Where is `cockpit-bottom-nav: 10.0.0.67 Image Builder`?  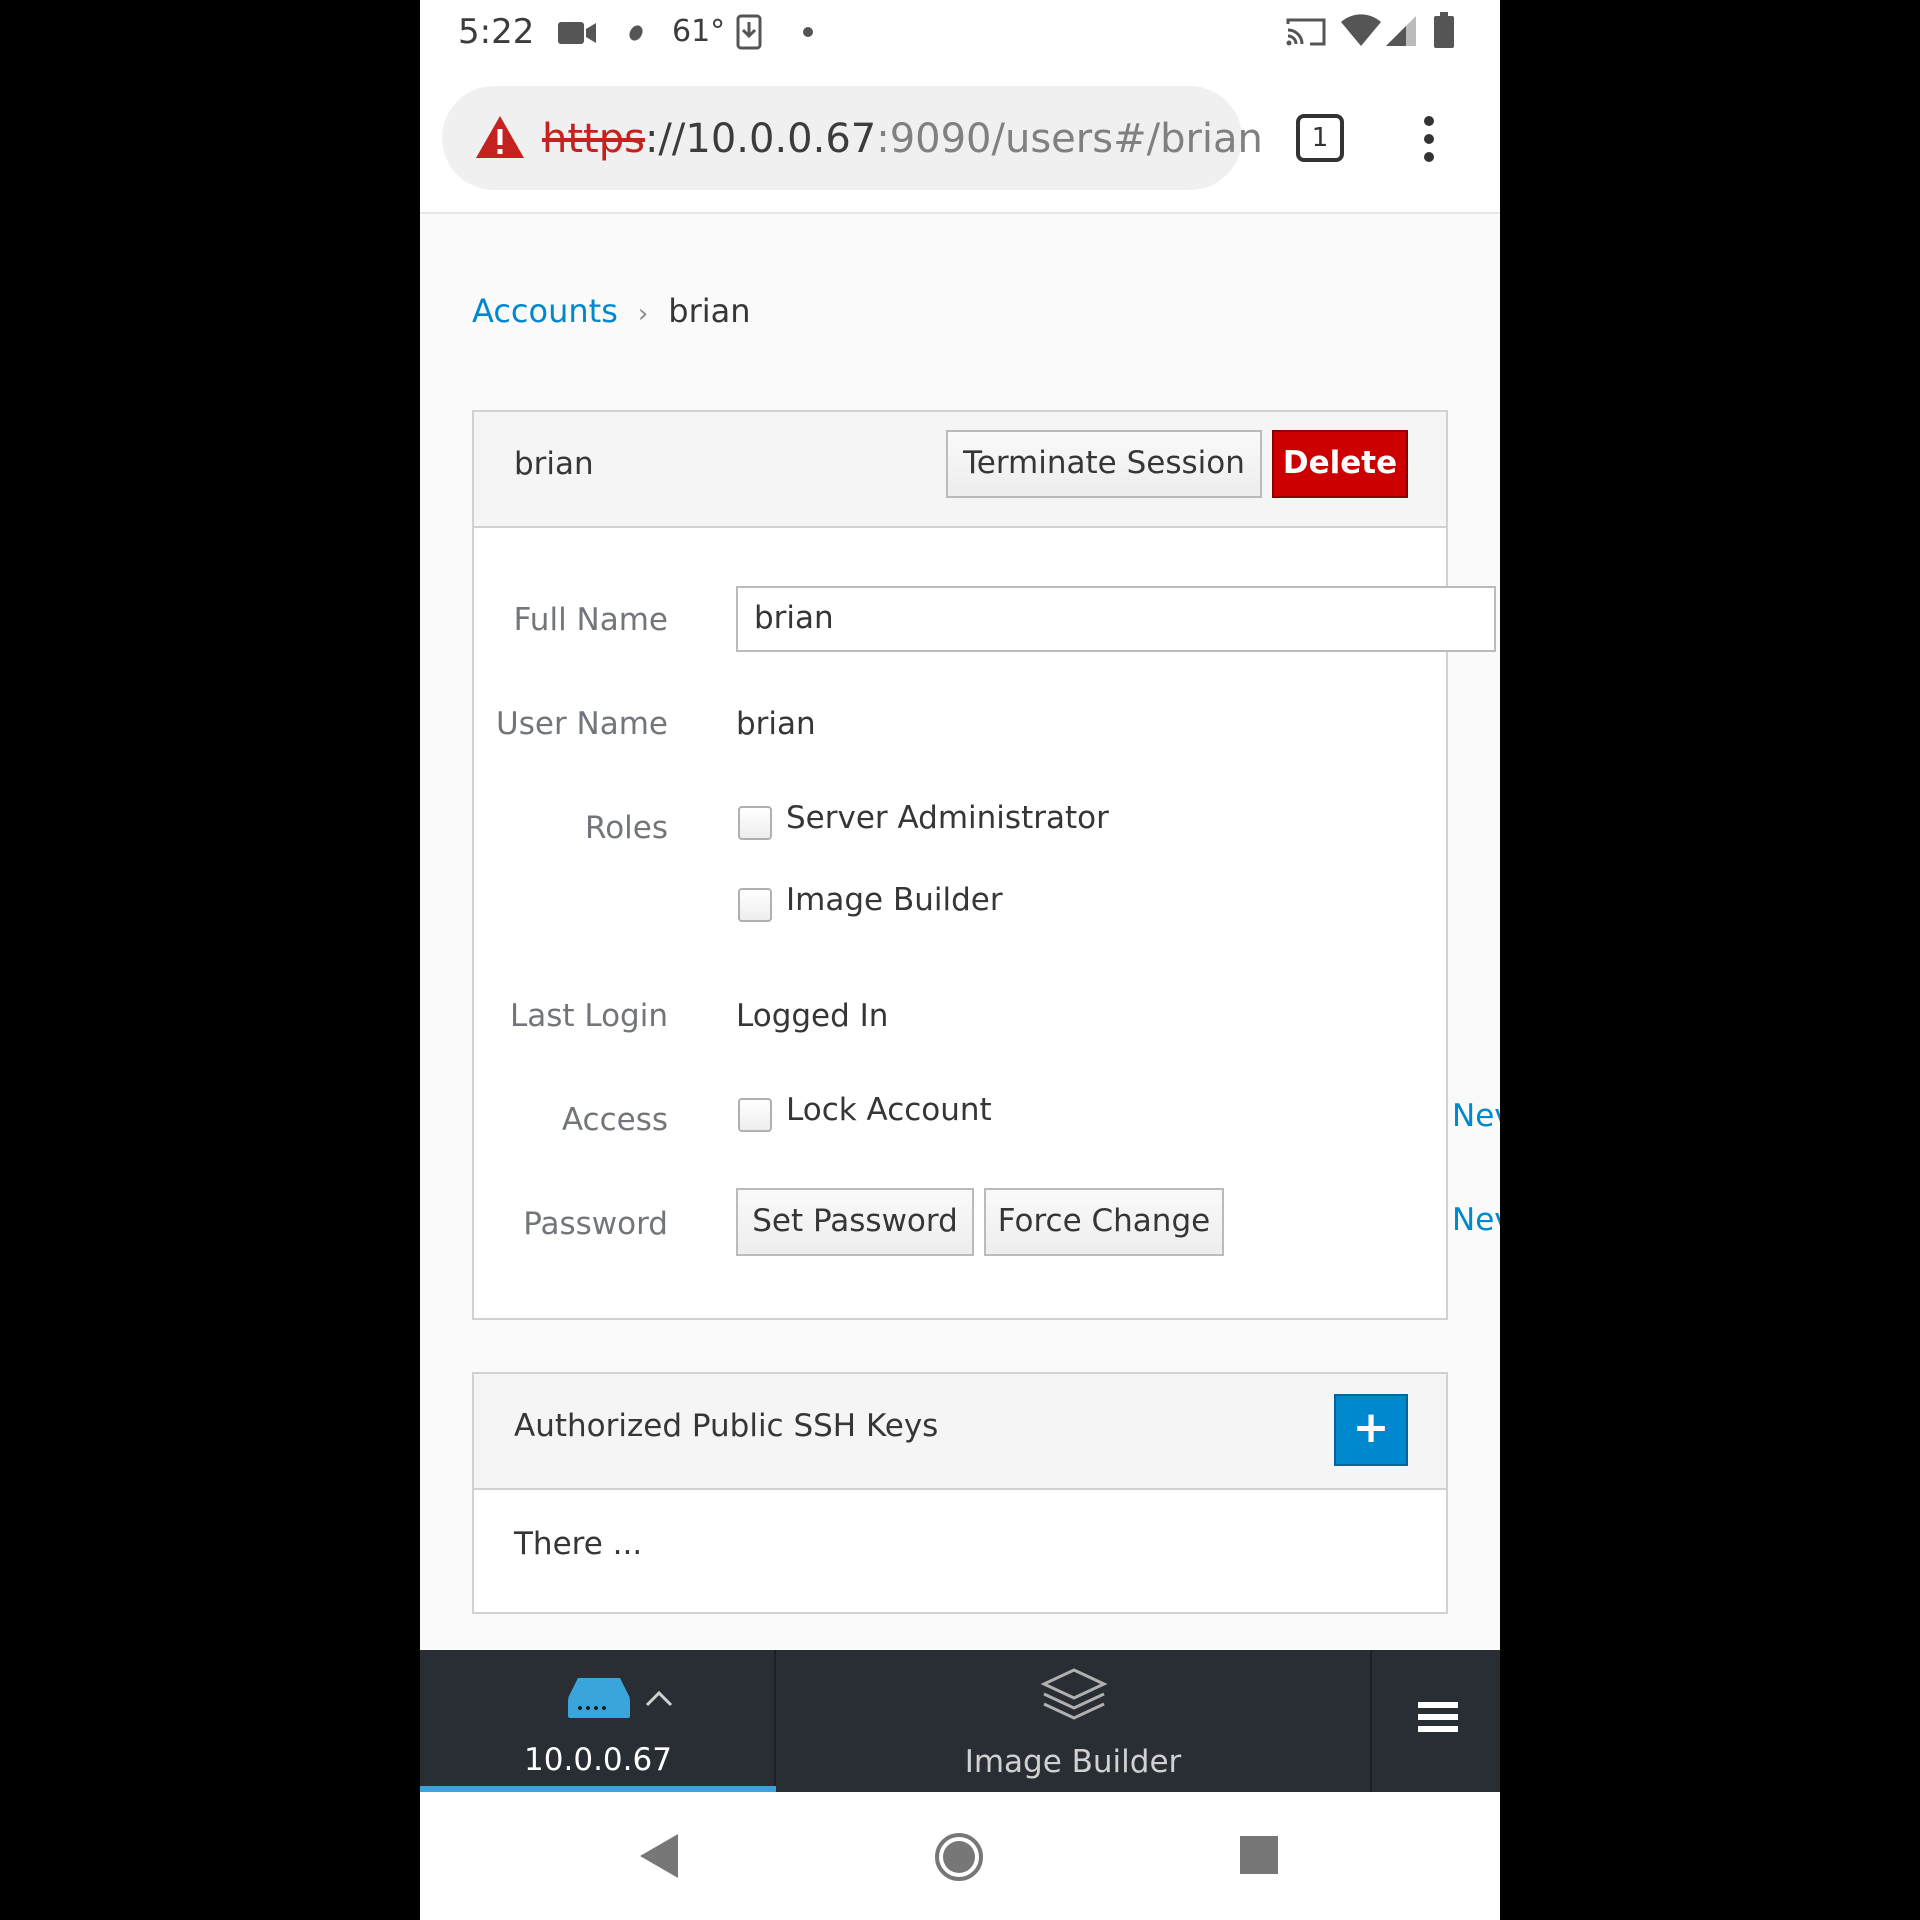 cockpit-bottom-nav: 10.0.0.67 Image Builder is located at coordinates (960, 1721).